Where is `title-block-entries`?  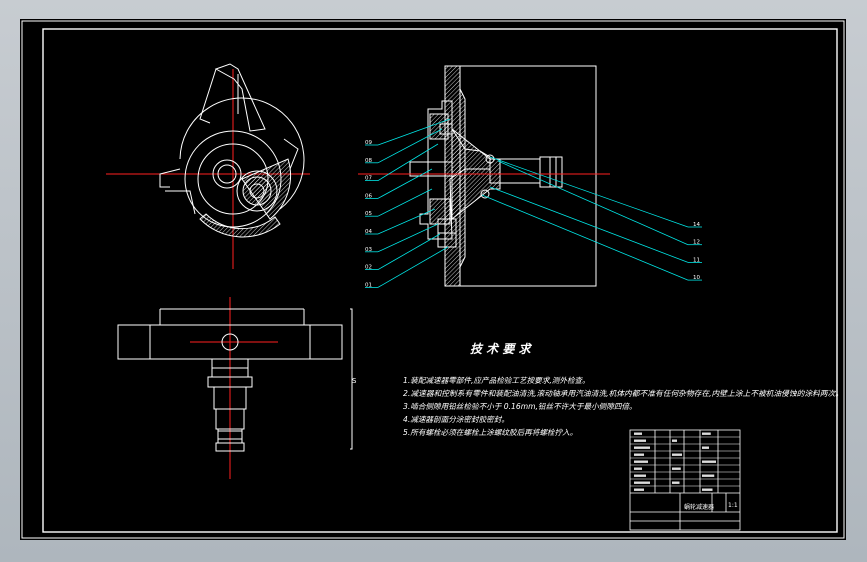 title-block-entries is located at coordinates (675, 461).